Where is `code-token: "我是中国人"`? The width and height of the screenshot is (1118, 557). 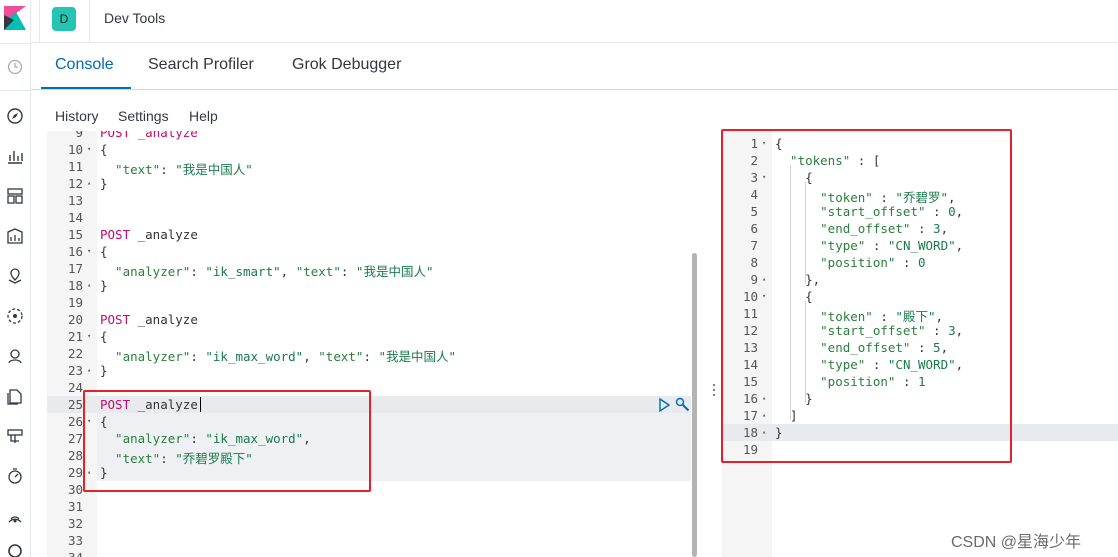 code-token: "我是中国人" is located at coordinates (417, 356).